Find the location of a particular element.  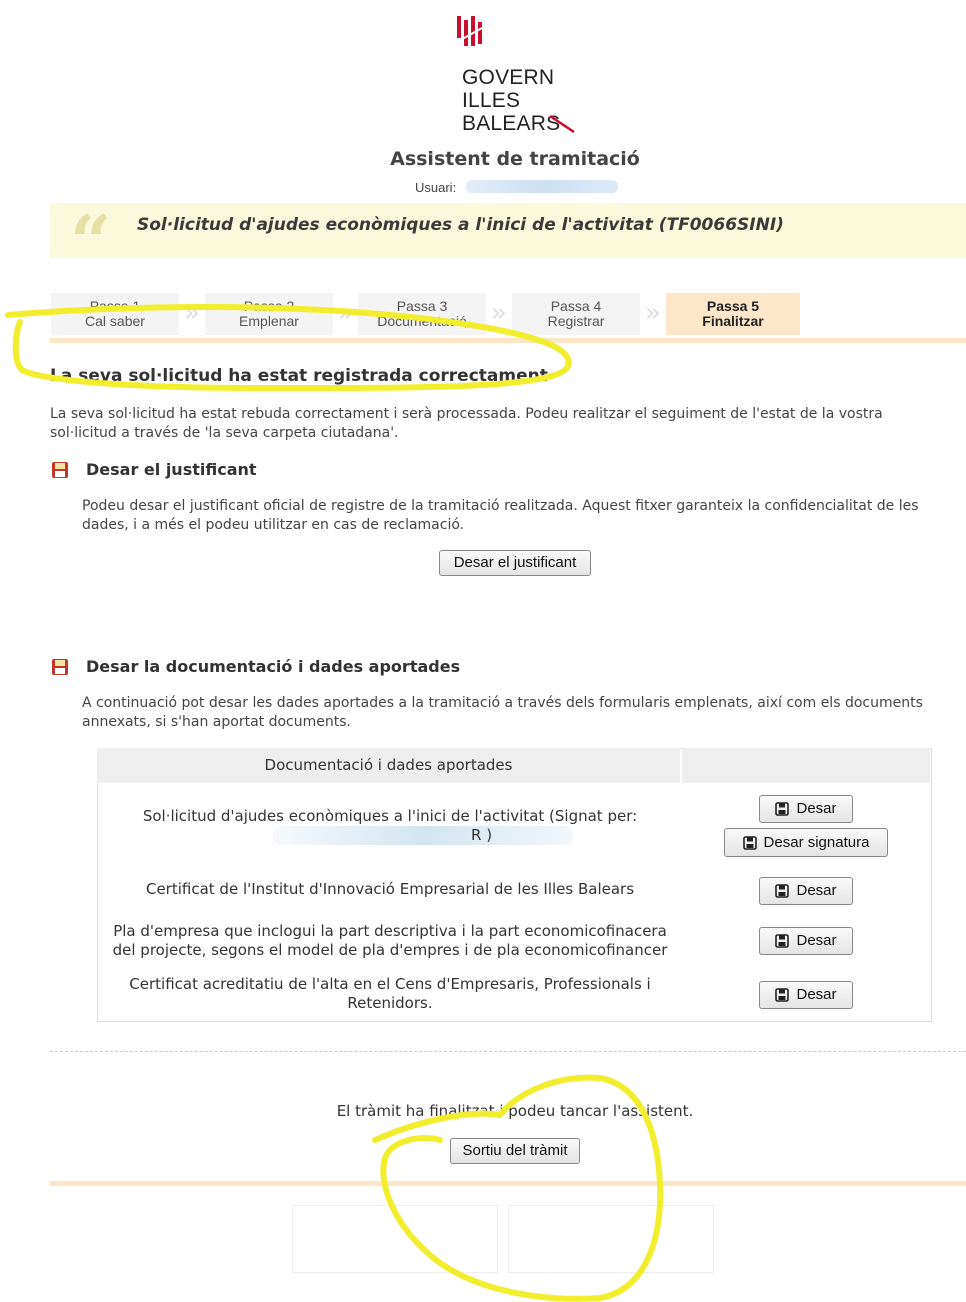

user-label: Usuari: is located at coordinates (436, 187).